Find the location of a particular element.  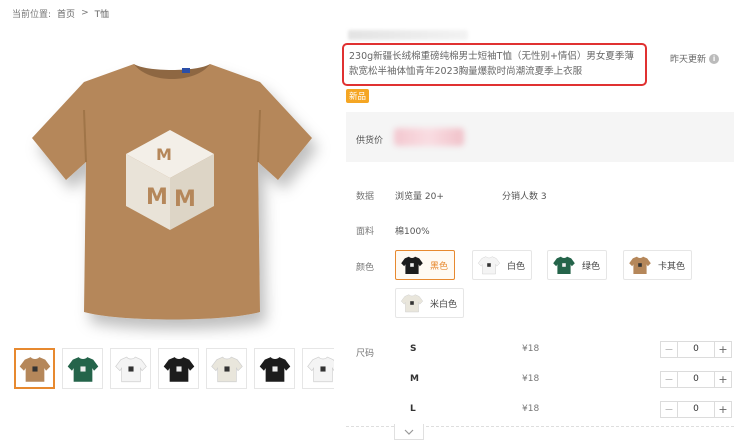

size-row: S ¥18 − + is located at coordinates (540, 350).